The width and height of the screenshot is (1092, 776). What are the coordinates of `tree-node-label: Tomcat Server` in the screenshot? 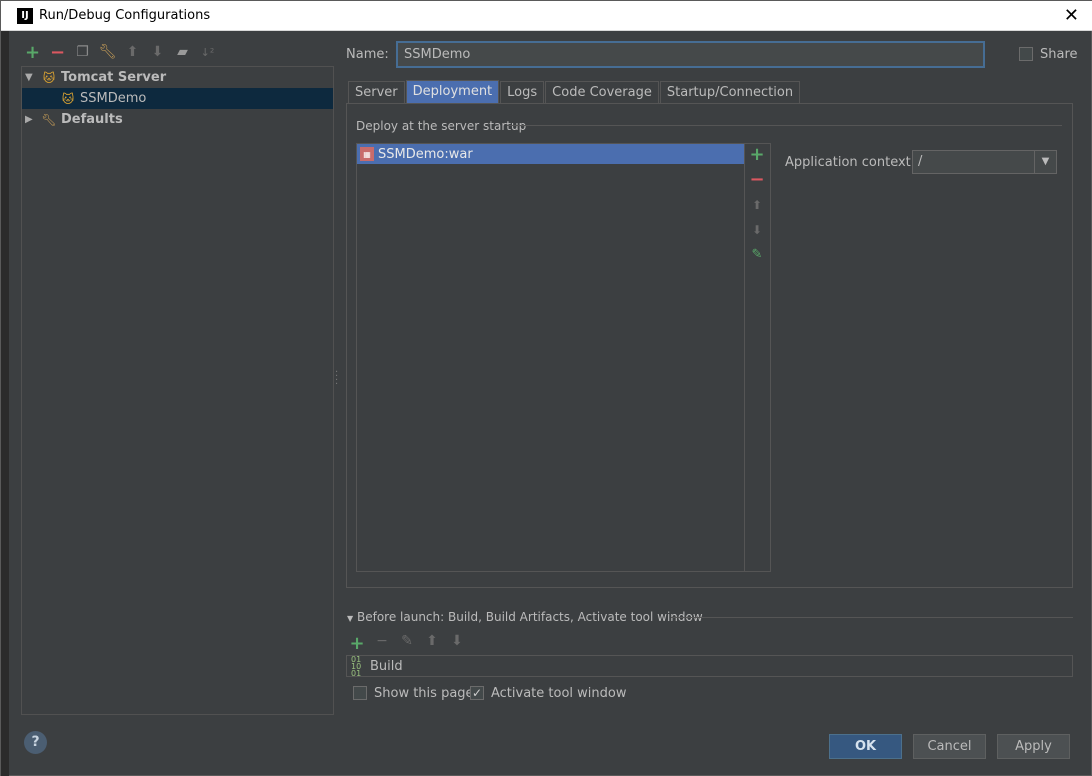 It's located at (114, 77).